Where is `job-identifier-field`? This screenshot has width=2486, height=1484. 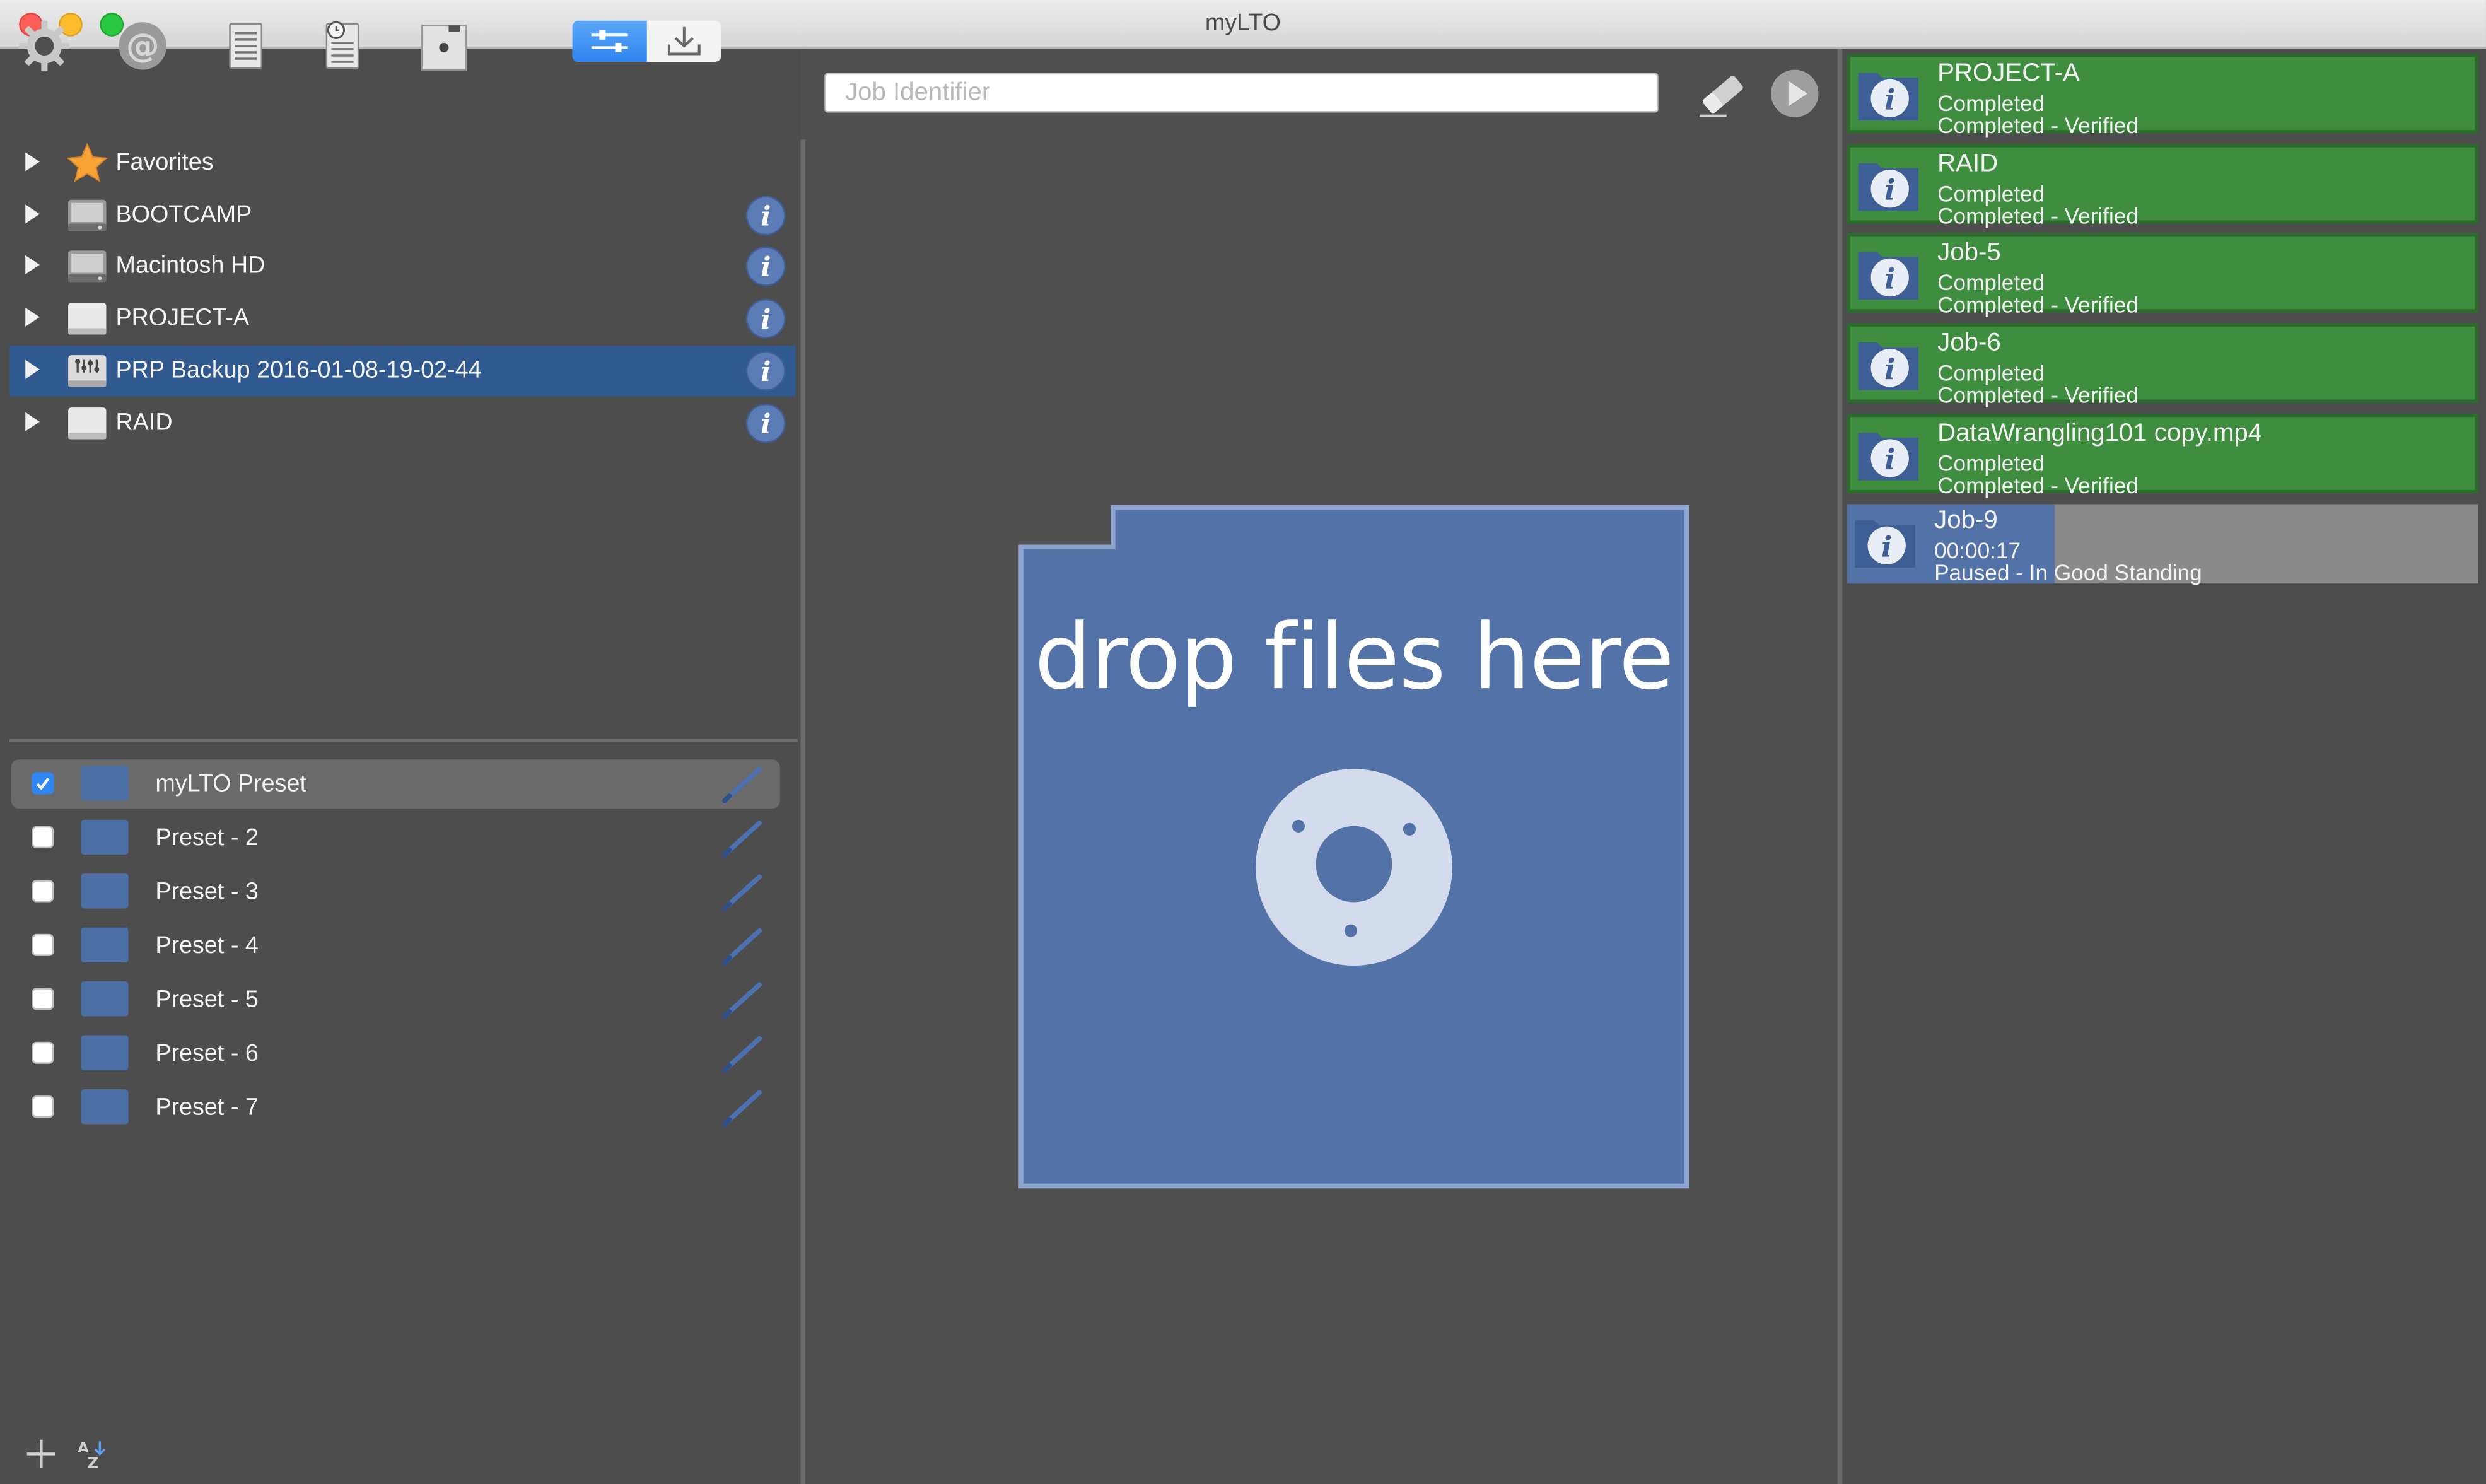 job-identifier-field is located at coordinates (1242, 93).